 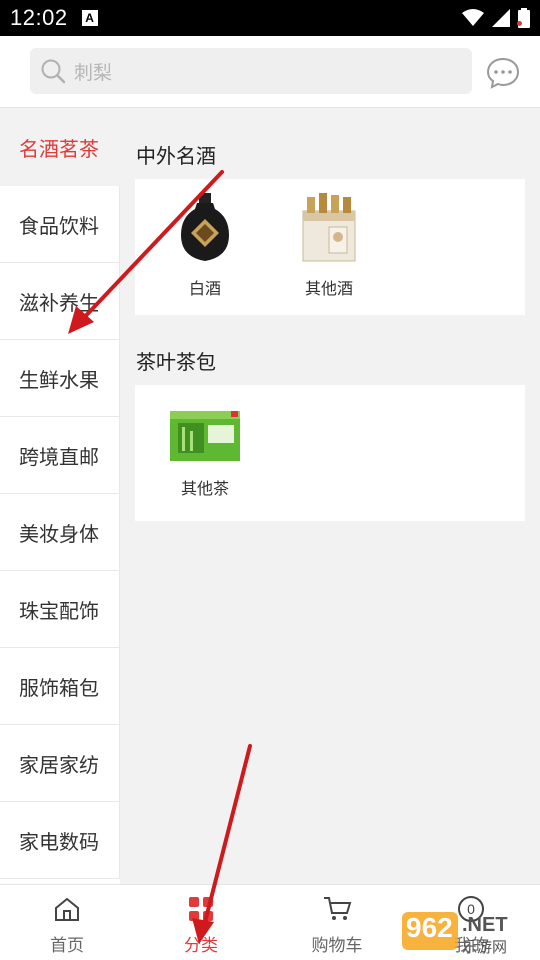 What do you see at coordinates (67, 925) in the screenshot?
I see `nav-home: 首页` at bounding box center [67, 925].